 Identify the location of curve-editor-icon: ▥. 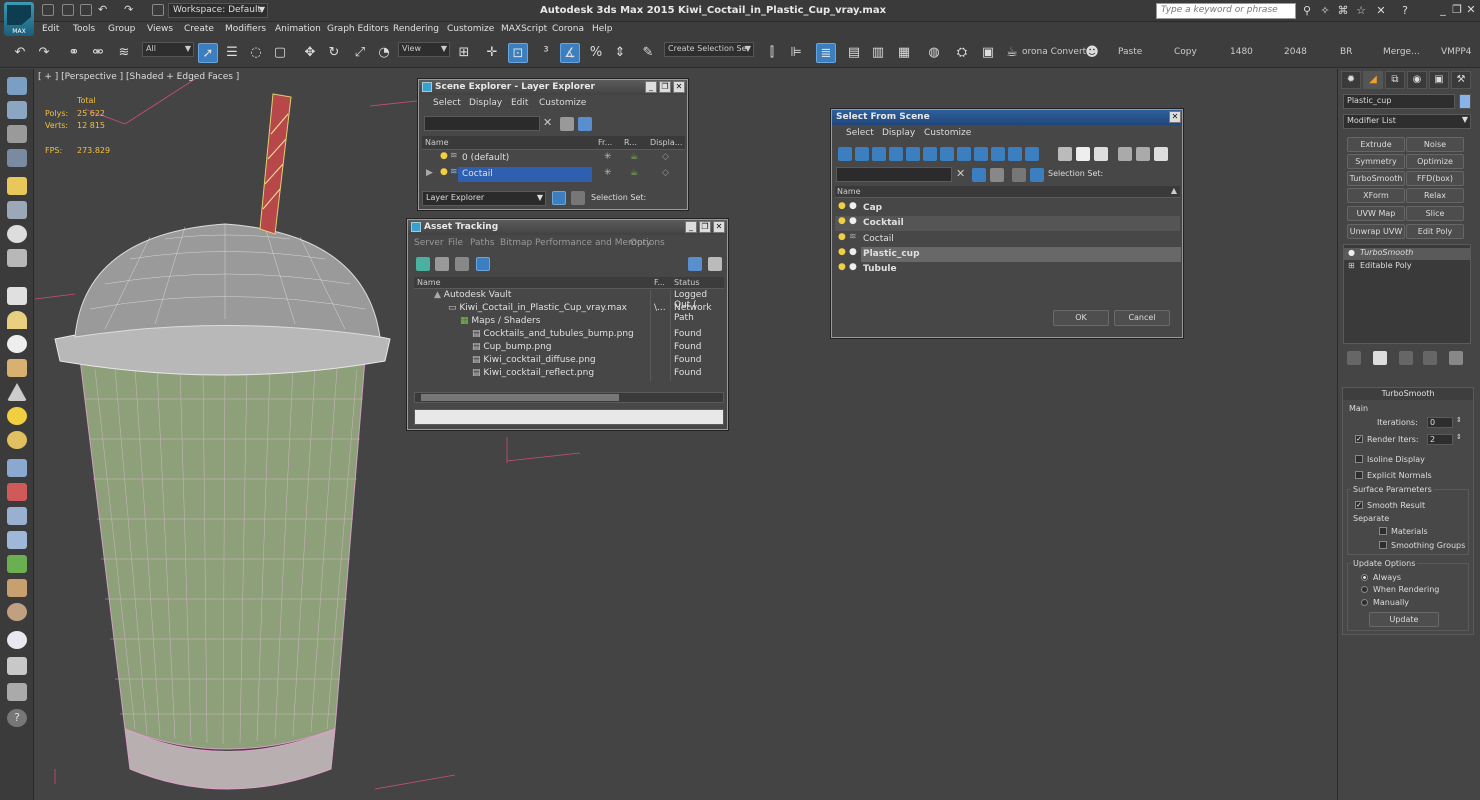
(878, 53).